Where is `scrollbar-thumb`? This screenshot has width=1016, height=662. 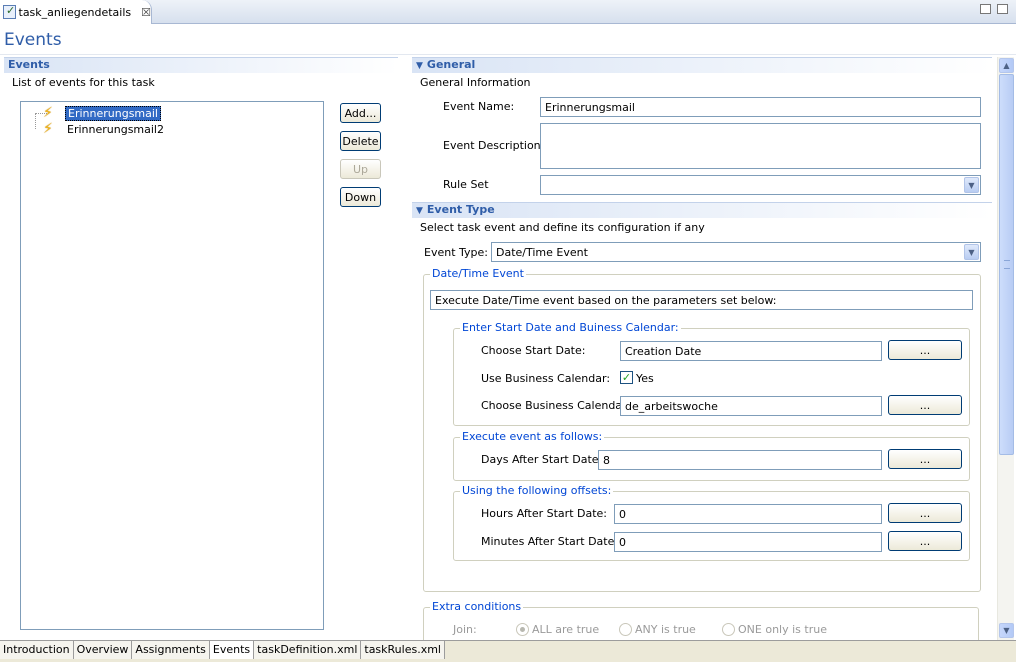 scrollbar-thumb is located at coordinates (1006, 264).